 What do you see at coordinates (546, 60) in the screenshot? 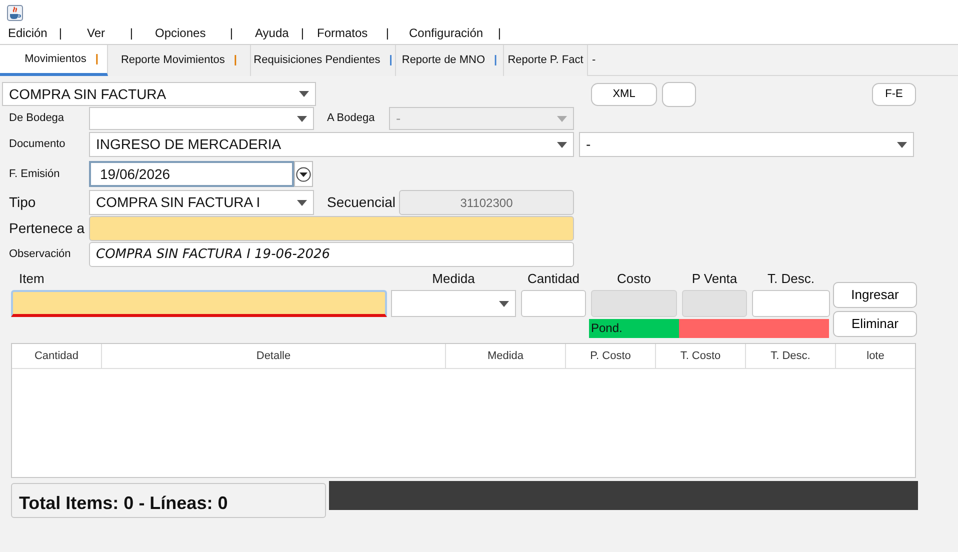
I see `tab: Reporte P. Fact` at bounding box center [546, 60].